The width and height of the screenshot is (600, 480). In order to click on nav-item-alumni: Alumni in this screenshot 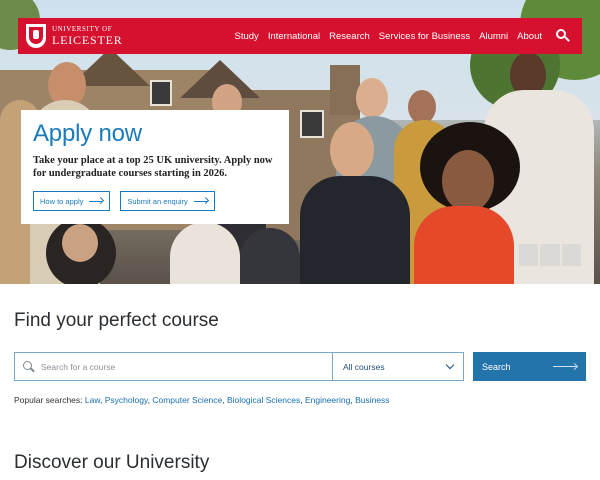, I will do `click(493, 36)`.